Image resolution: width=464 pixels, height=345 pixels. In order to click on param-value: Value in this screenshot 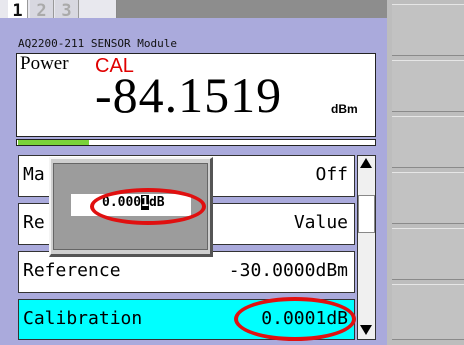, I will do `click(320, 222)`.